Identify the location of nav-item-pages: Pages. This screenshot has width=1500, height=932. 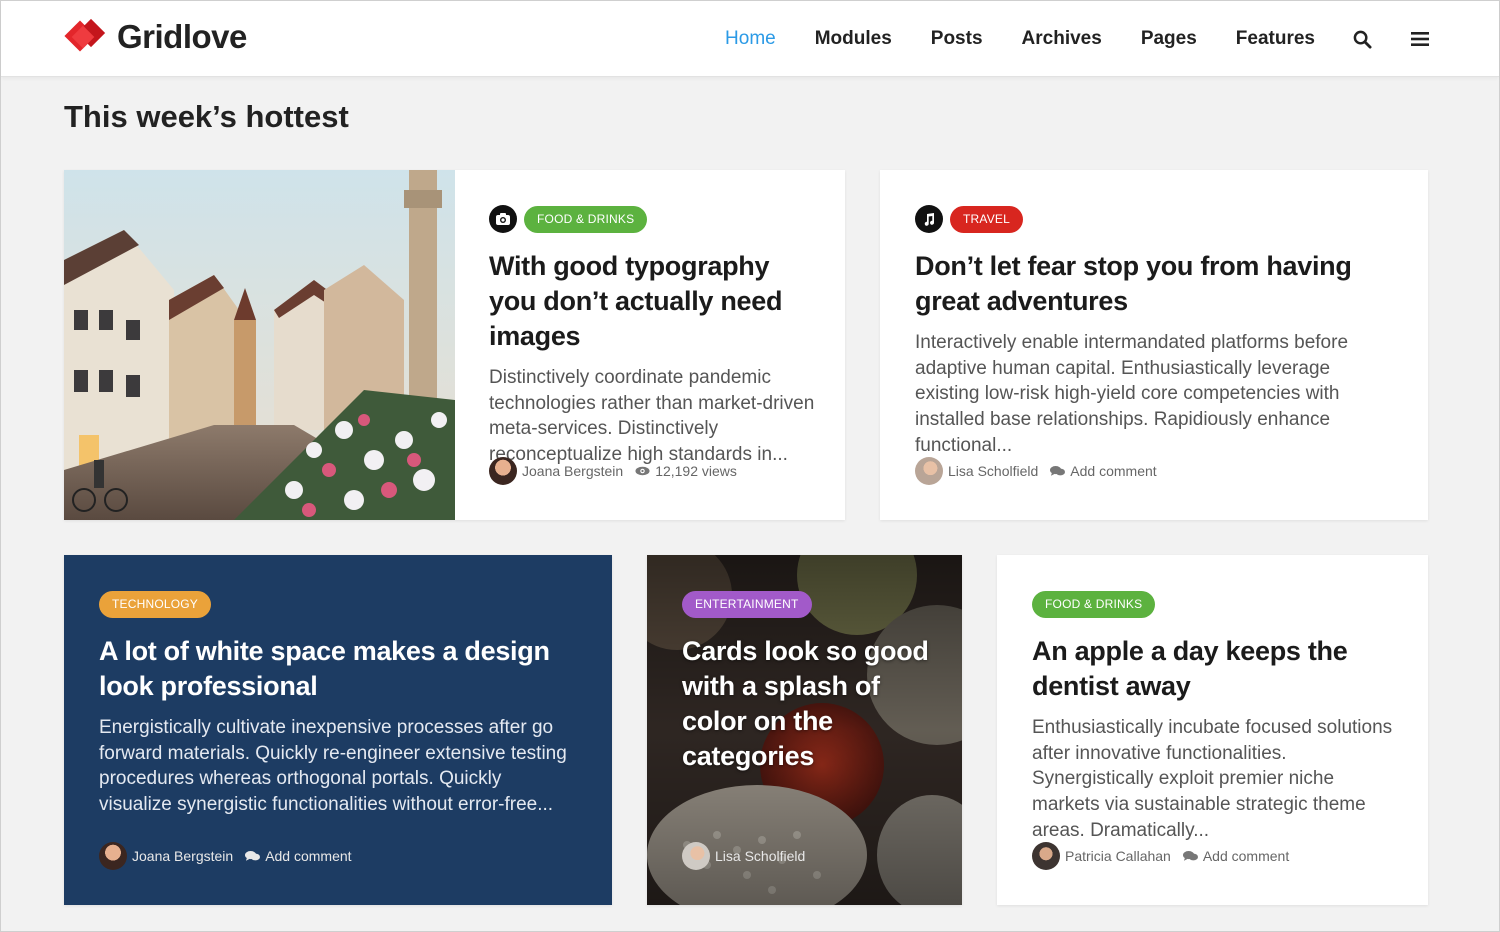
(1169, 39).